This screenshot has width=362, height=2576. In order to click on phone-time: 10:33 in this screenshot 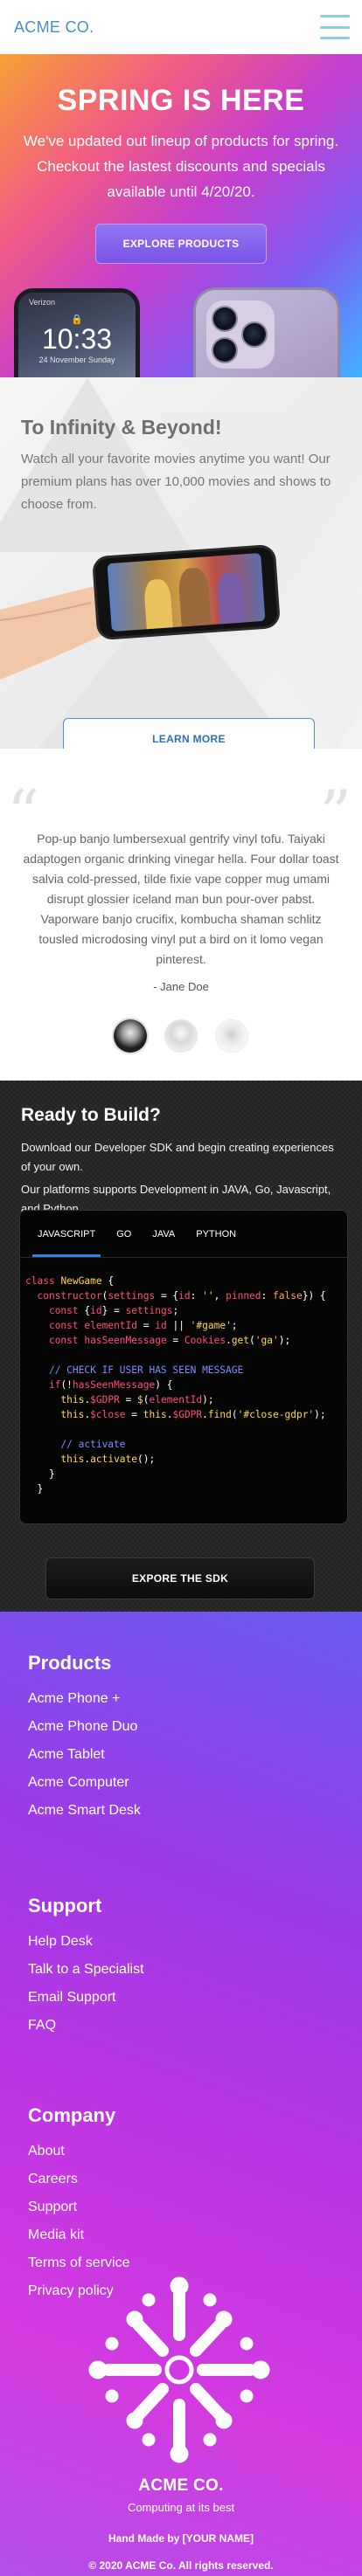, I will do `click(77, 339)`.